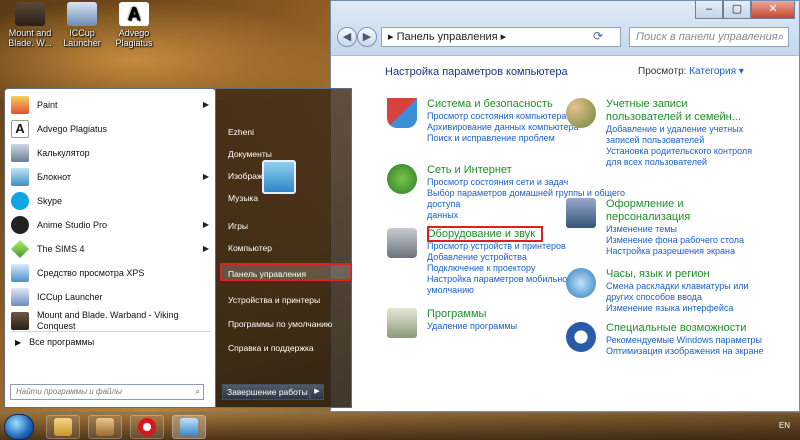 The image size is (800, 440). I want to click on place-help-support: Справка и поддержка, so click(285, 348).